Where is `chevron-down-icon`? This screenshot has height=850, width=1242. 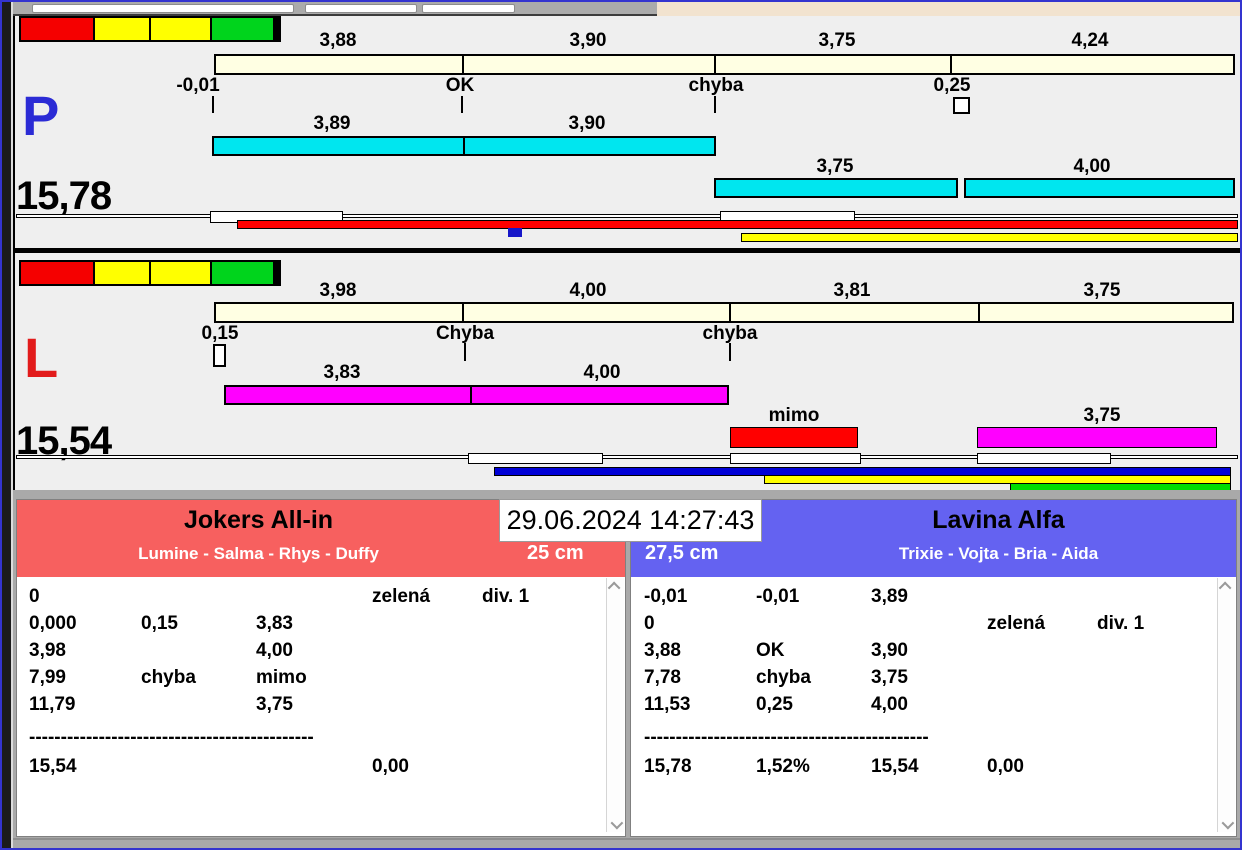 chevron-down-icon is located at coordinates (617, 822).